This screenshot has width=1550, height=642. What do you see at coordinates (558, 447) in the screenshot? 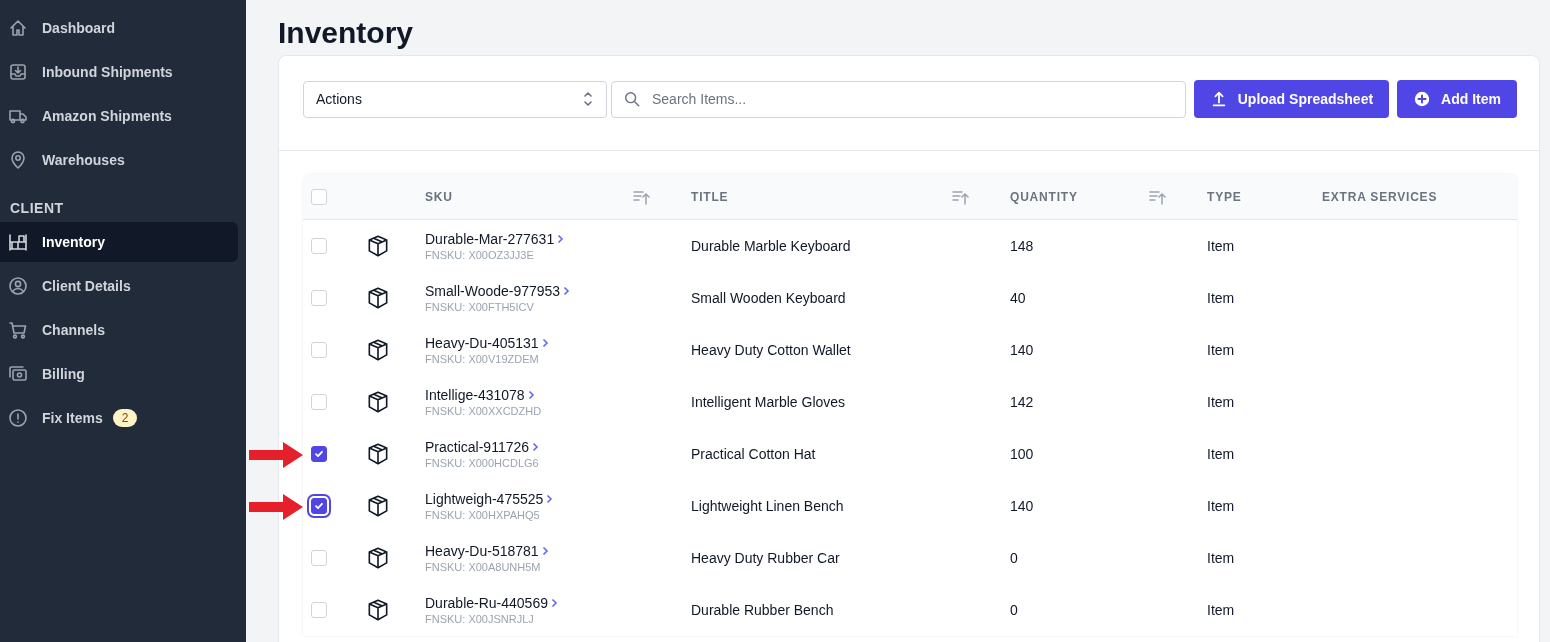
I see `sku-link: Practical-911726` at bounding box center [558, 447].